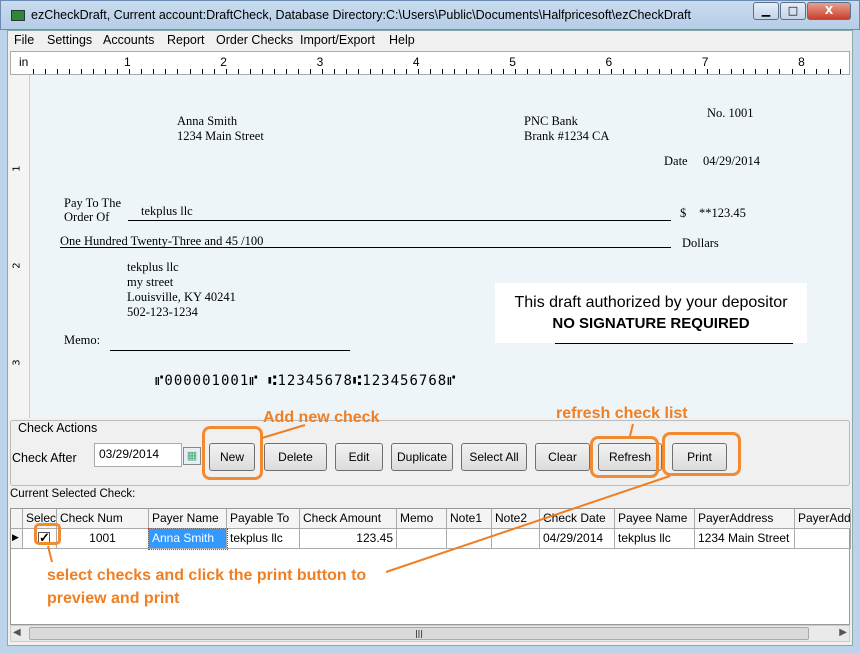 This screenshot has width=860, height=653. What do you see at coordinates (50, 554) in the screenshot?
I see `arrow-select` at bounding box center [50, 554].